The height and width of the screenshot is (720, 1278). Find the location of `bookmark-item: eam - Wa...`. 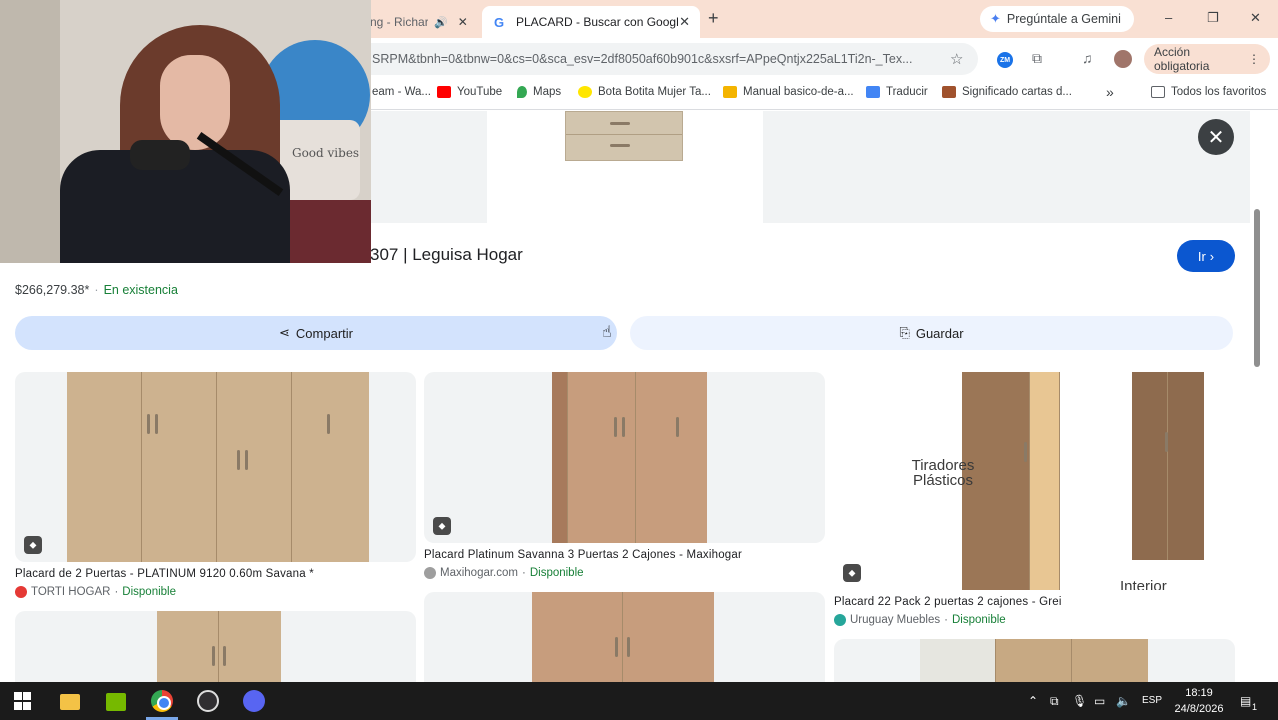

bookmark-item: eam - Wa... is located at coordinates (401, 92).